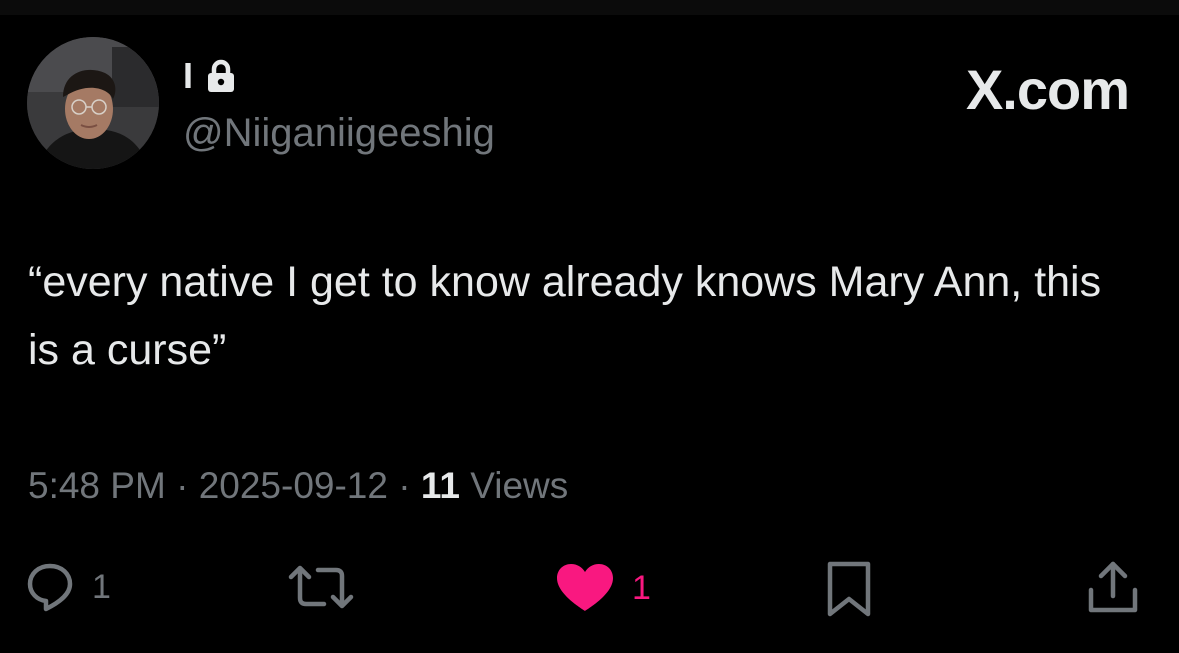  Describe the element at coordinates (585, 587) in the screenshot. I see `heart-icon` at that location.